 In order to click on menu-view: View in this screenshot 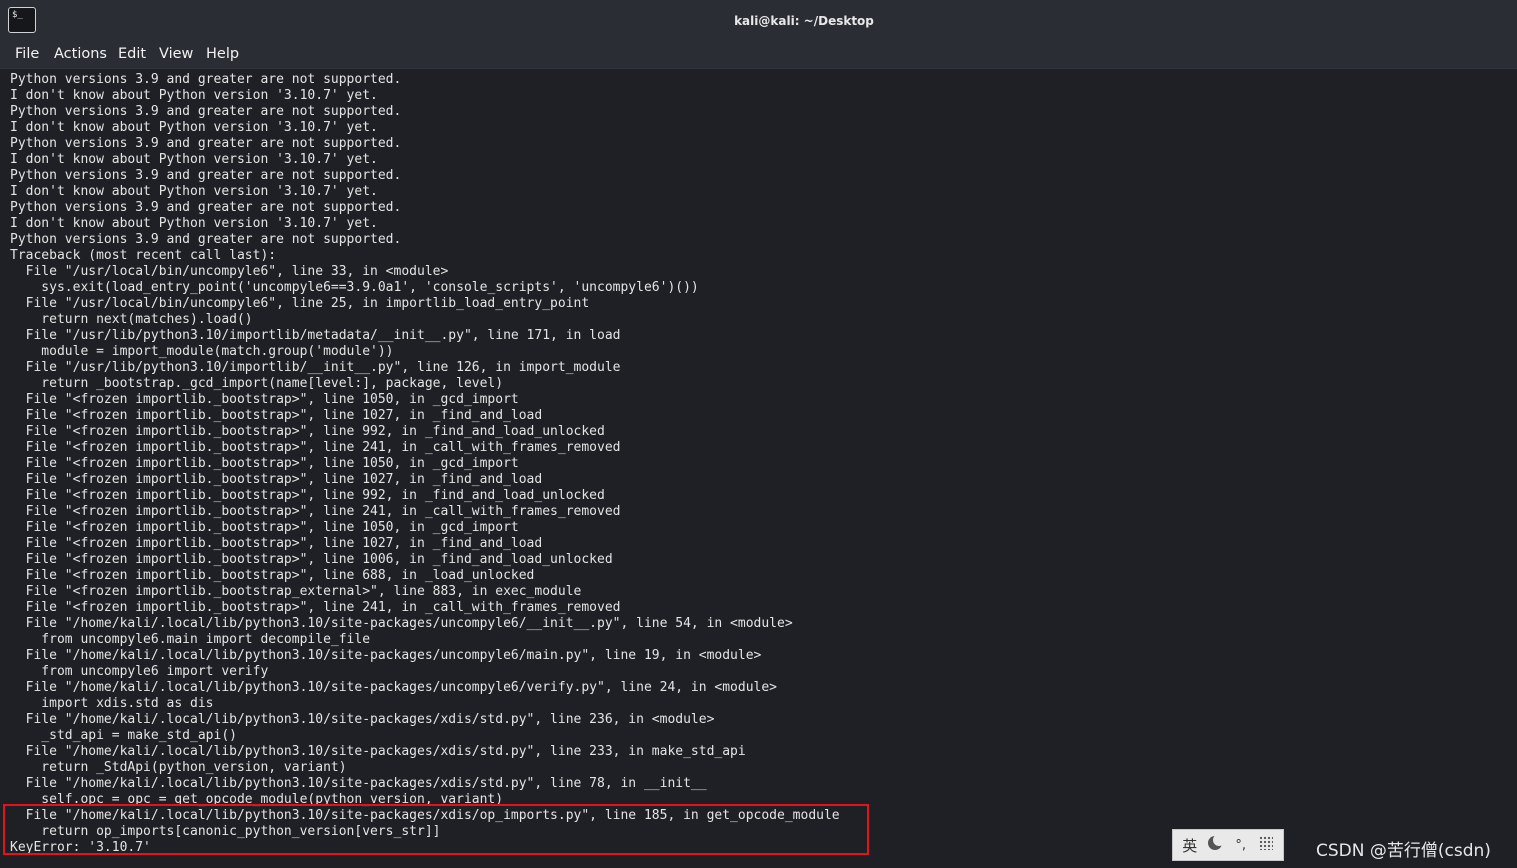, I will do `click(176, 54)`.